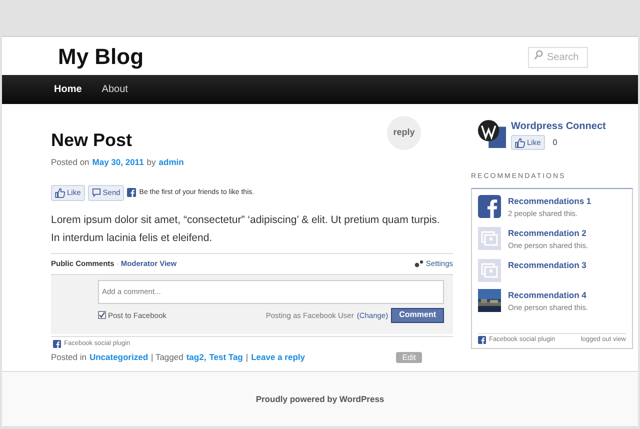  Describe the element at coordinates (547, 265) in the screenshot. I see `recommendation-link: Recommendation 3` at that location.